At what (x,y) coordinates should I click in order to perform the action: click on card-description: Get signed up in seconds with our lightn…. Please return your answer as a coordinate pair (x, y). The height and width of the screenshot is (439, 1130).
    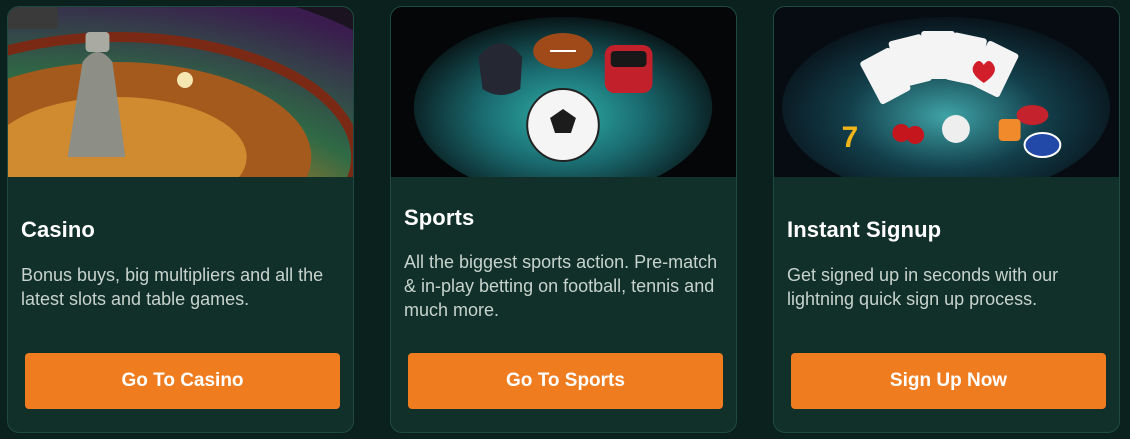
    Looking at the image, I should click on (923, 287).